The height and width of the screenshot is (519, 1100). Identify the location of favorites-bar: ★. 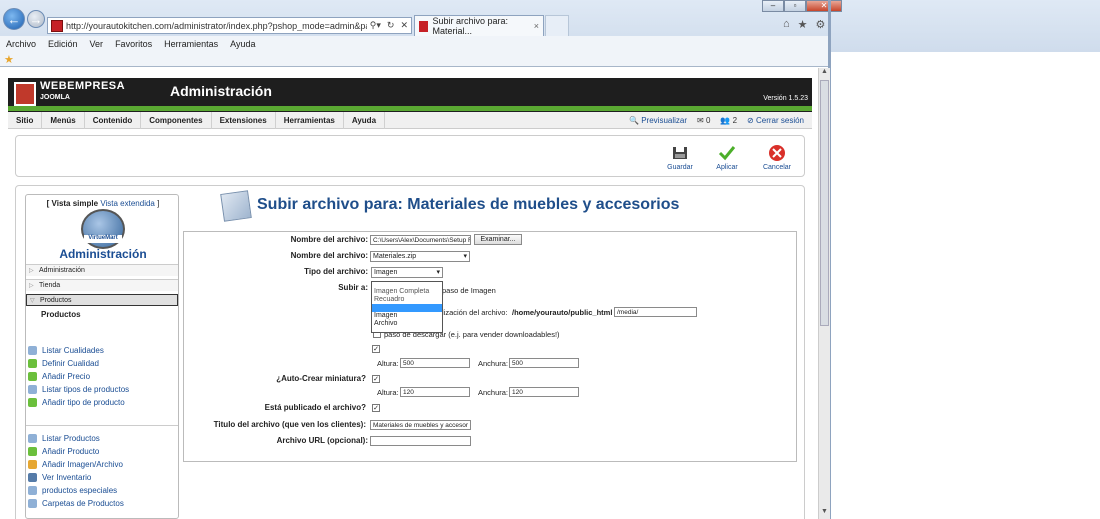
(415, 59).